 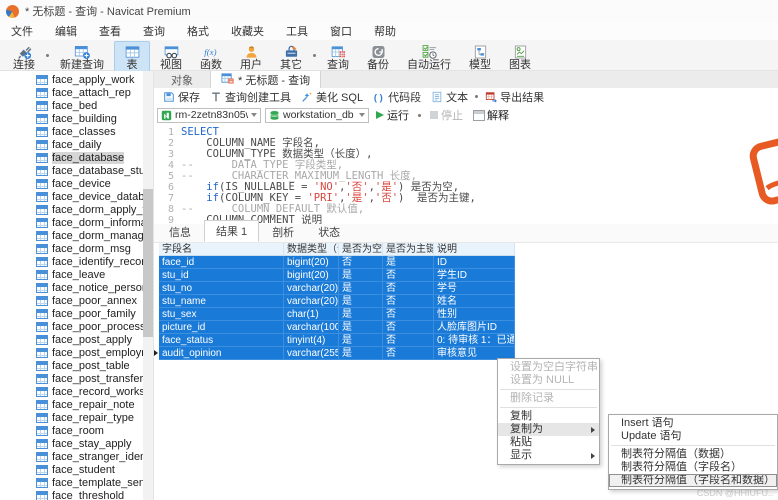 I want to click on result-tab: 状态, so click(x=329, y=232).